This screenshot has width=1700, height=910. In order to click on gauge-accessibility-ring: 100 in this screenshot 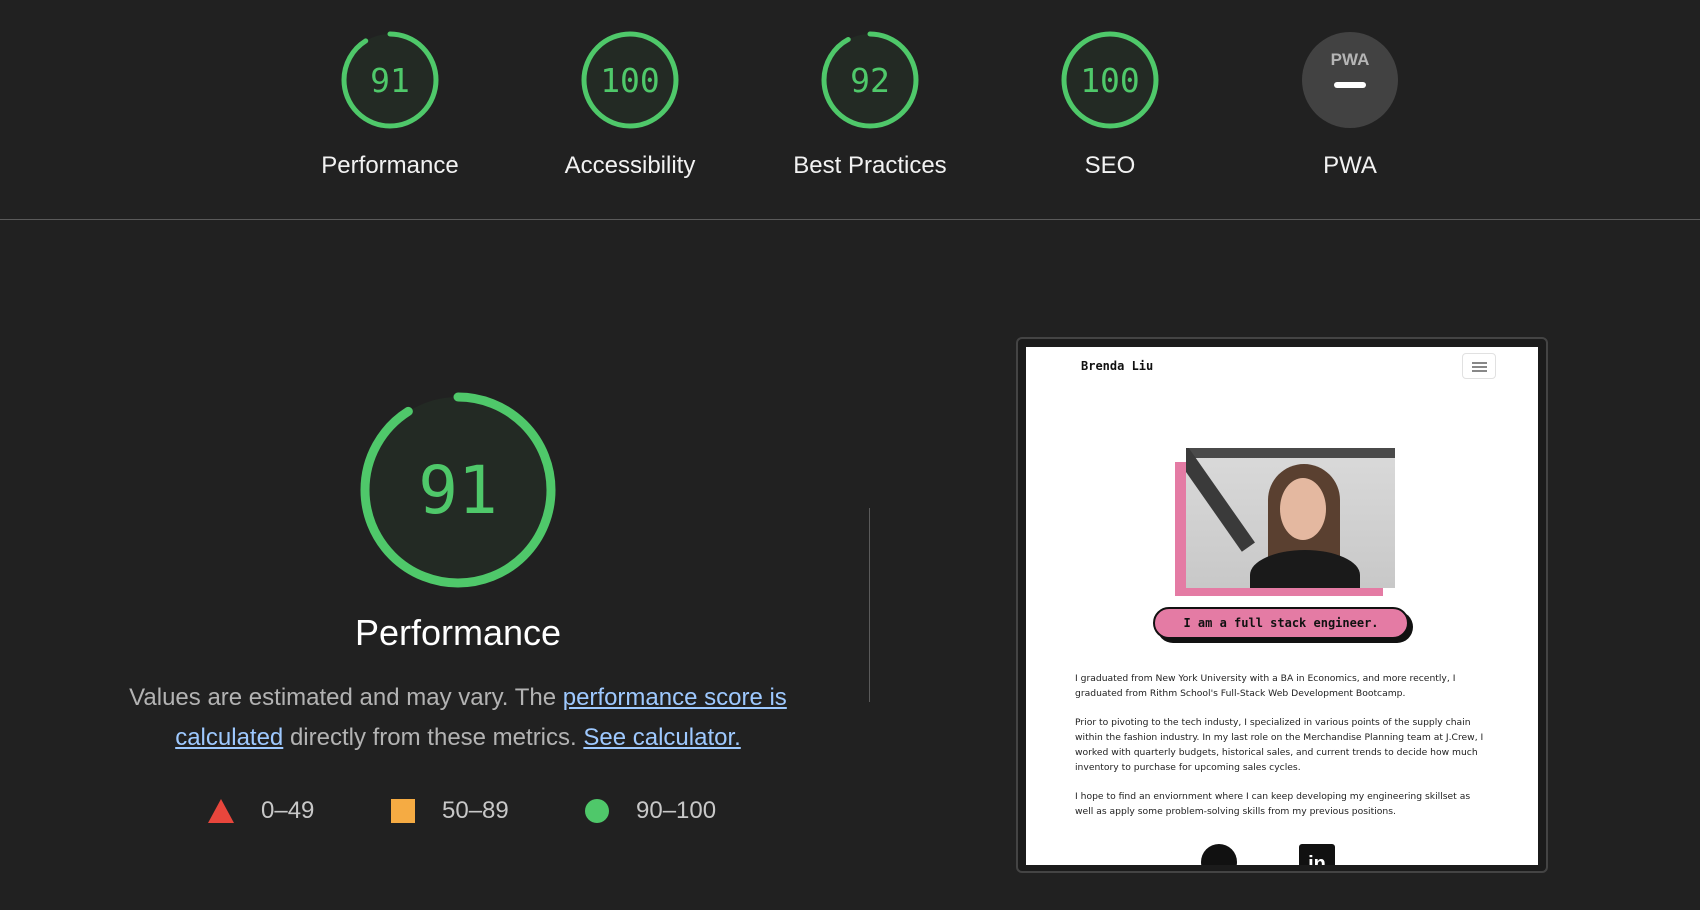, I will do `click(630, 80)`.